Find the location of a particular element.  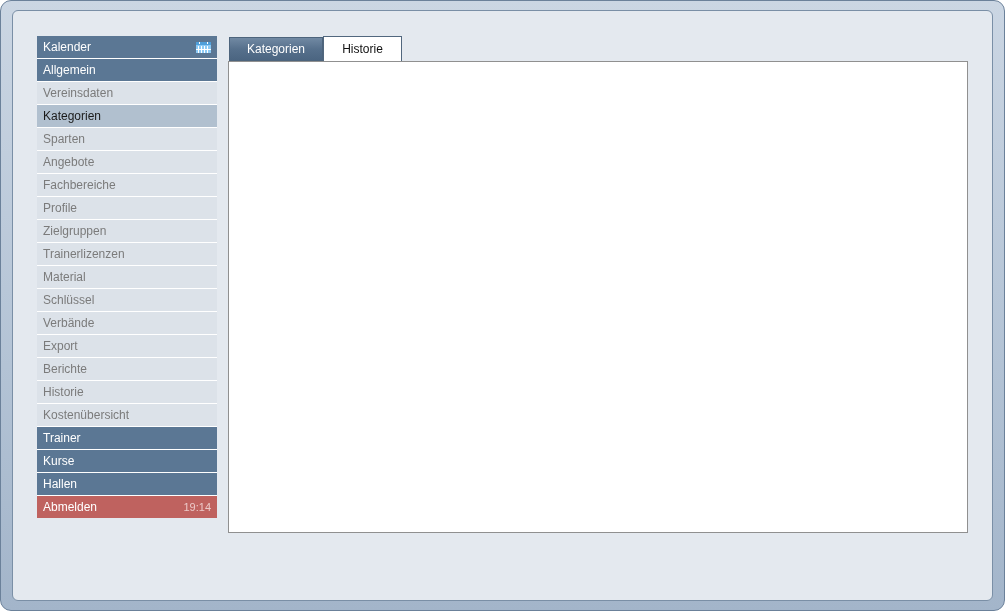

menu-item: Kostenübersicht is located at coordinates (127, 415).